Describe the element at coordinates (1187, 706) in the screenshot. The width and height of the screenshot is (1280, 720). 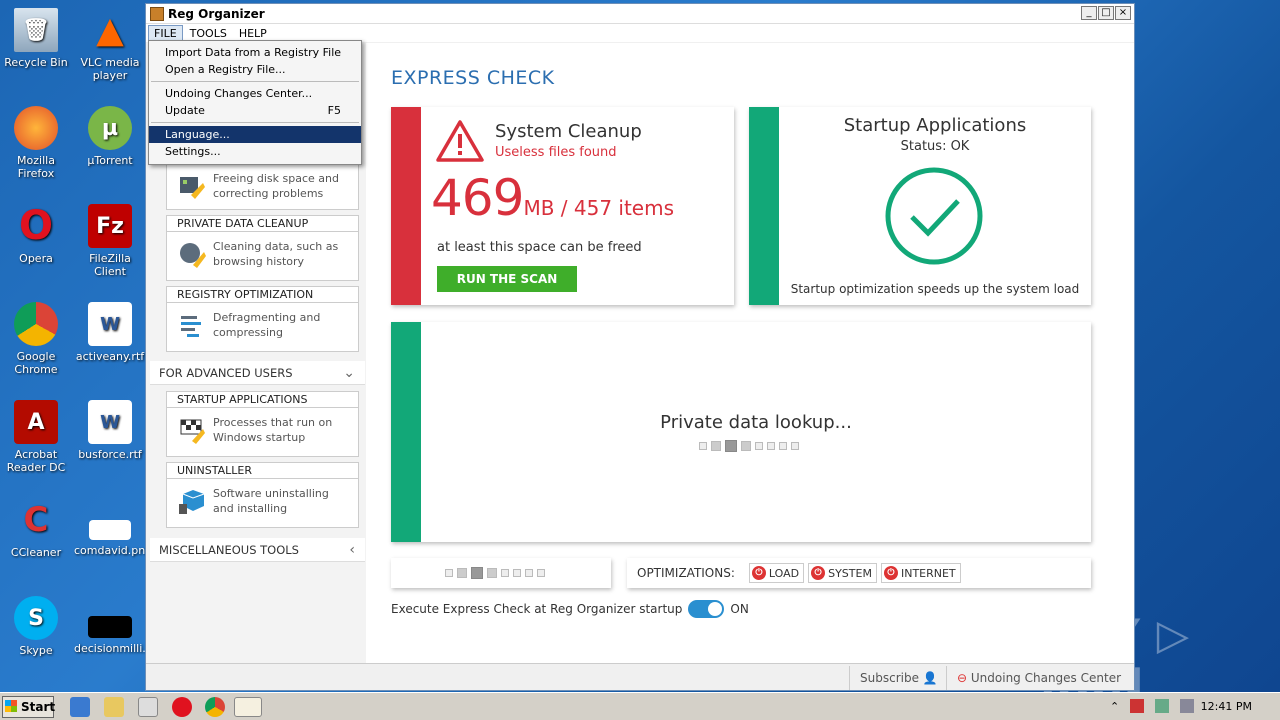
I see `tray-volume-icon` at that location.